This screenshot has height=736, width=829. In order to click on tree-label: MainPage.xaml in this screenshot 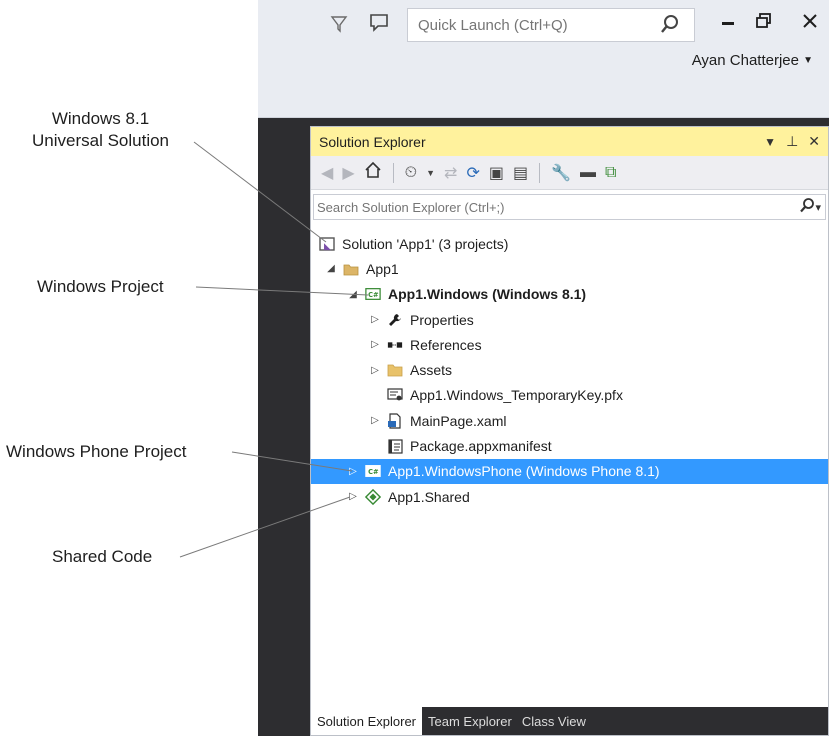, I will do `click(458, 420)`.